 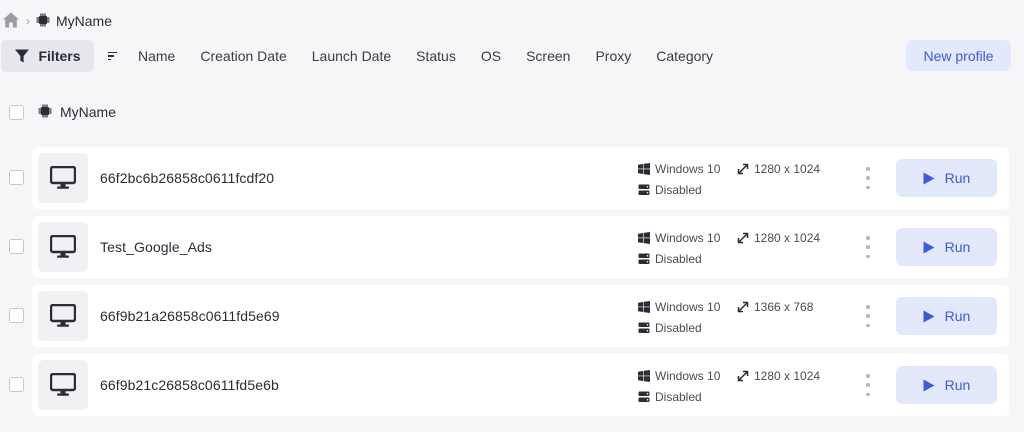 I want to click on profile-resolution: 1366 x 768, so click(x=784, y=306).